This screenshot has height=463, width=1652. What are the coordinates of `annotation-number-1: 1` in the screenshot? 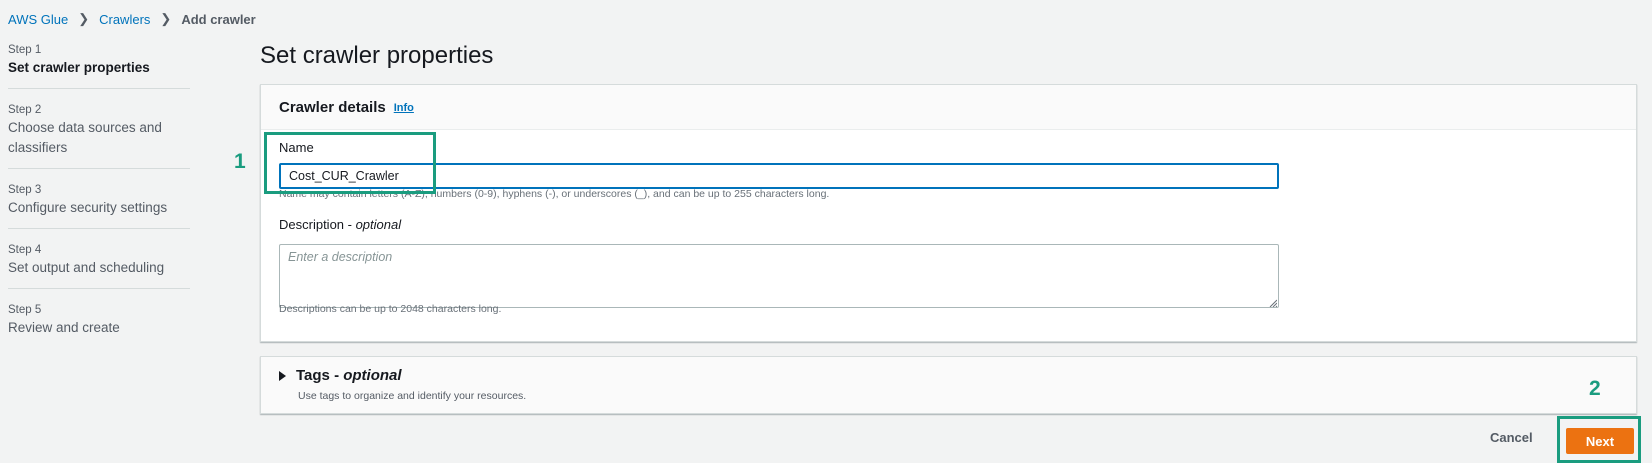 It's located at (240, 161).